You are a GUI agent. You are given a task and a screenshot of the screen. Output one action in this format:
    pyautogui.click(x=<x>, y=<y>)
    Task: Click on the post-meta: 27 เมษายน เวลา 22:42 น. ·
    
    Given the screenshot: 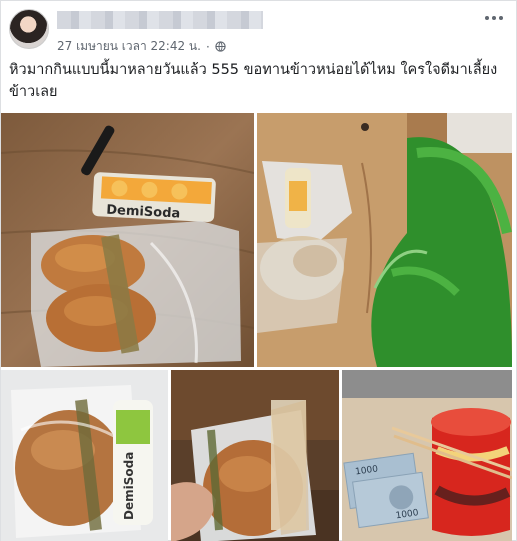 What is the action you would take?
    pyautogui.click(x=141, y=46)
    